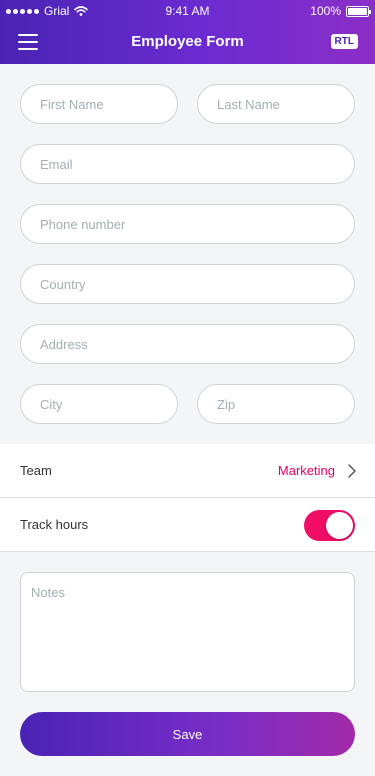 The width and height of the screenshot is (375, 776). I want to click on page-title: Employee Form, so click(187, 41).